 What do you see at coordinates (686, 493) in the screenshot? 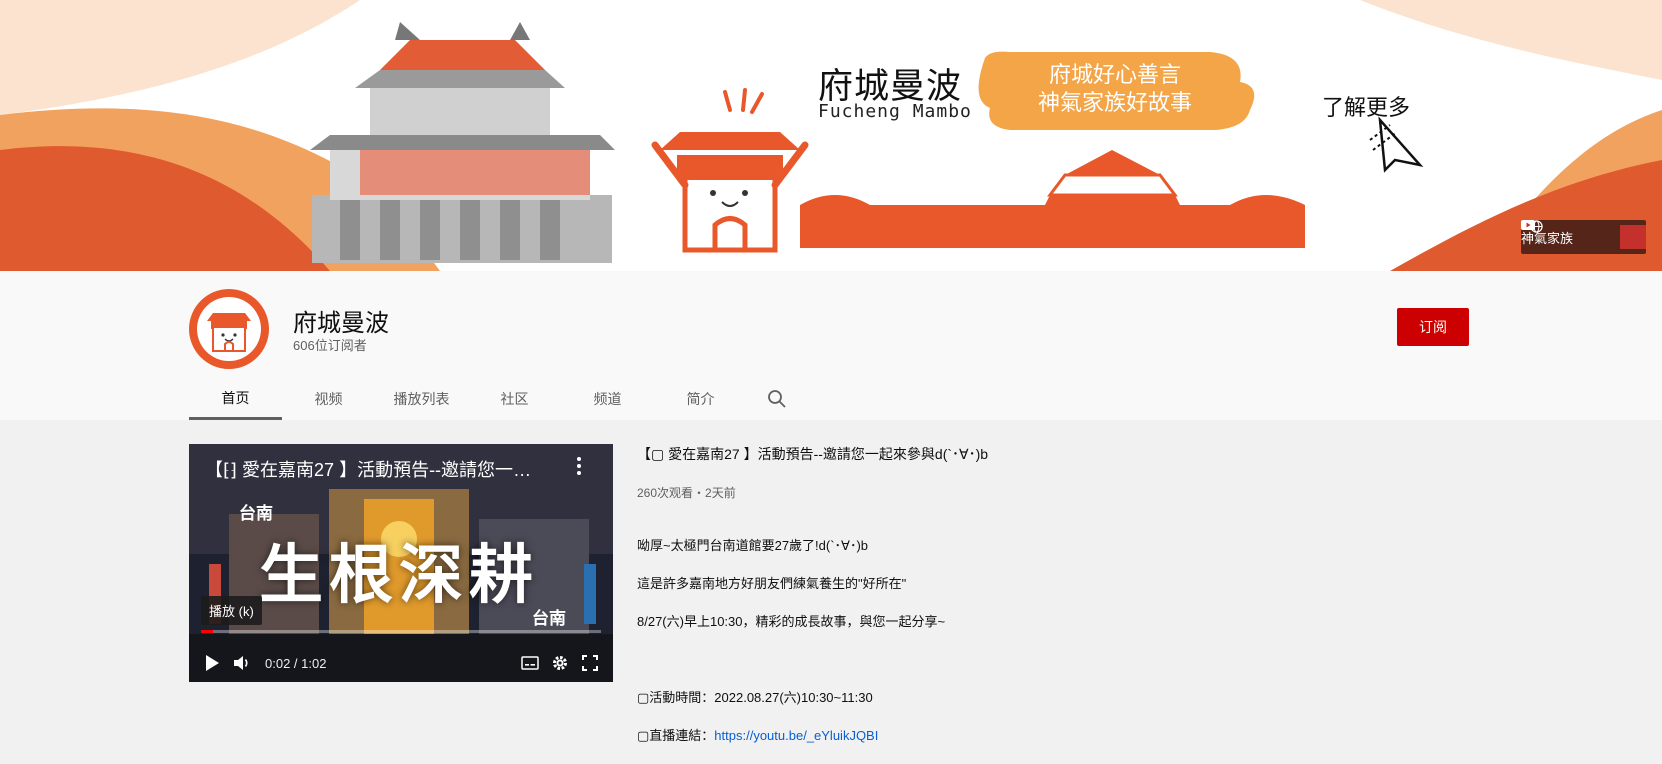
I see `video-meta: 260次观看・2天前` at bounding box center [686, 493].